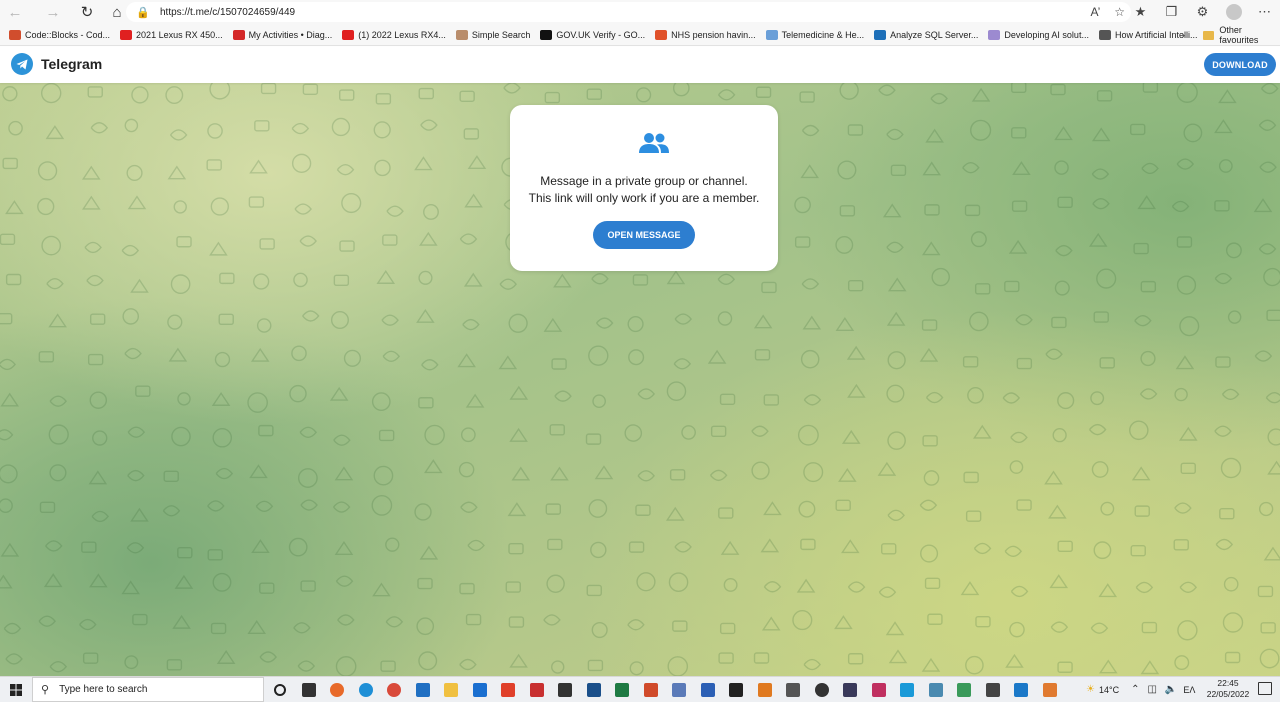 Image resolution: width=1280 pixels, height=702 pixels. I want to click on download-button: DOWNLOAD, so click(1240, 64).